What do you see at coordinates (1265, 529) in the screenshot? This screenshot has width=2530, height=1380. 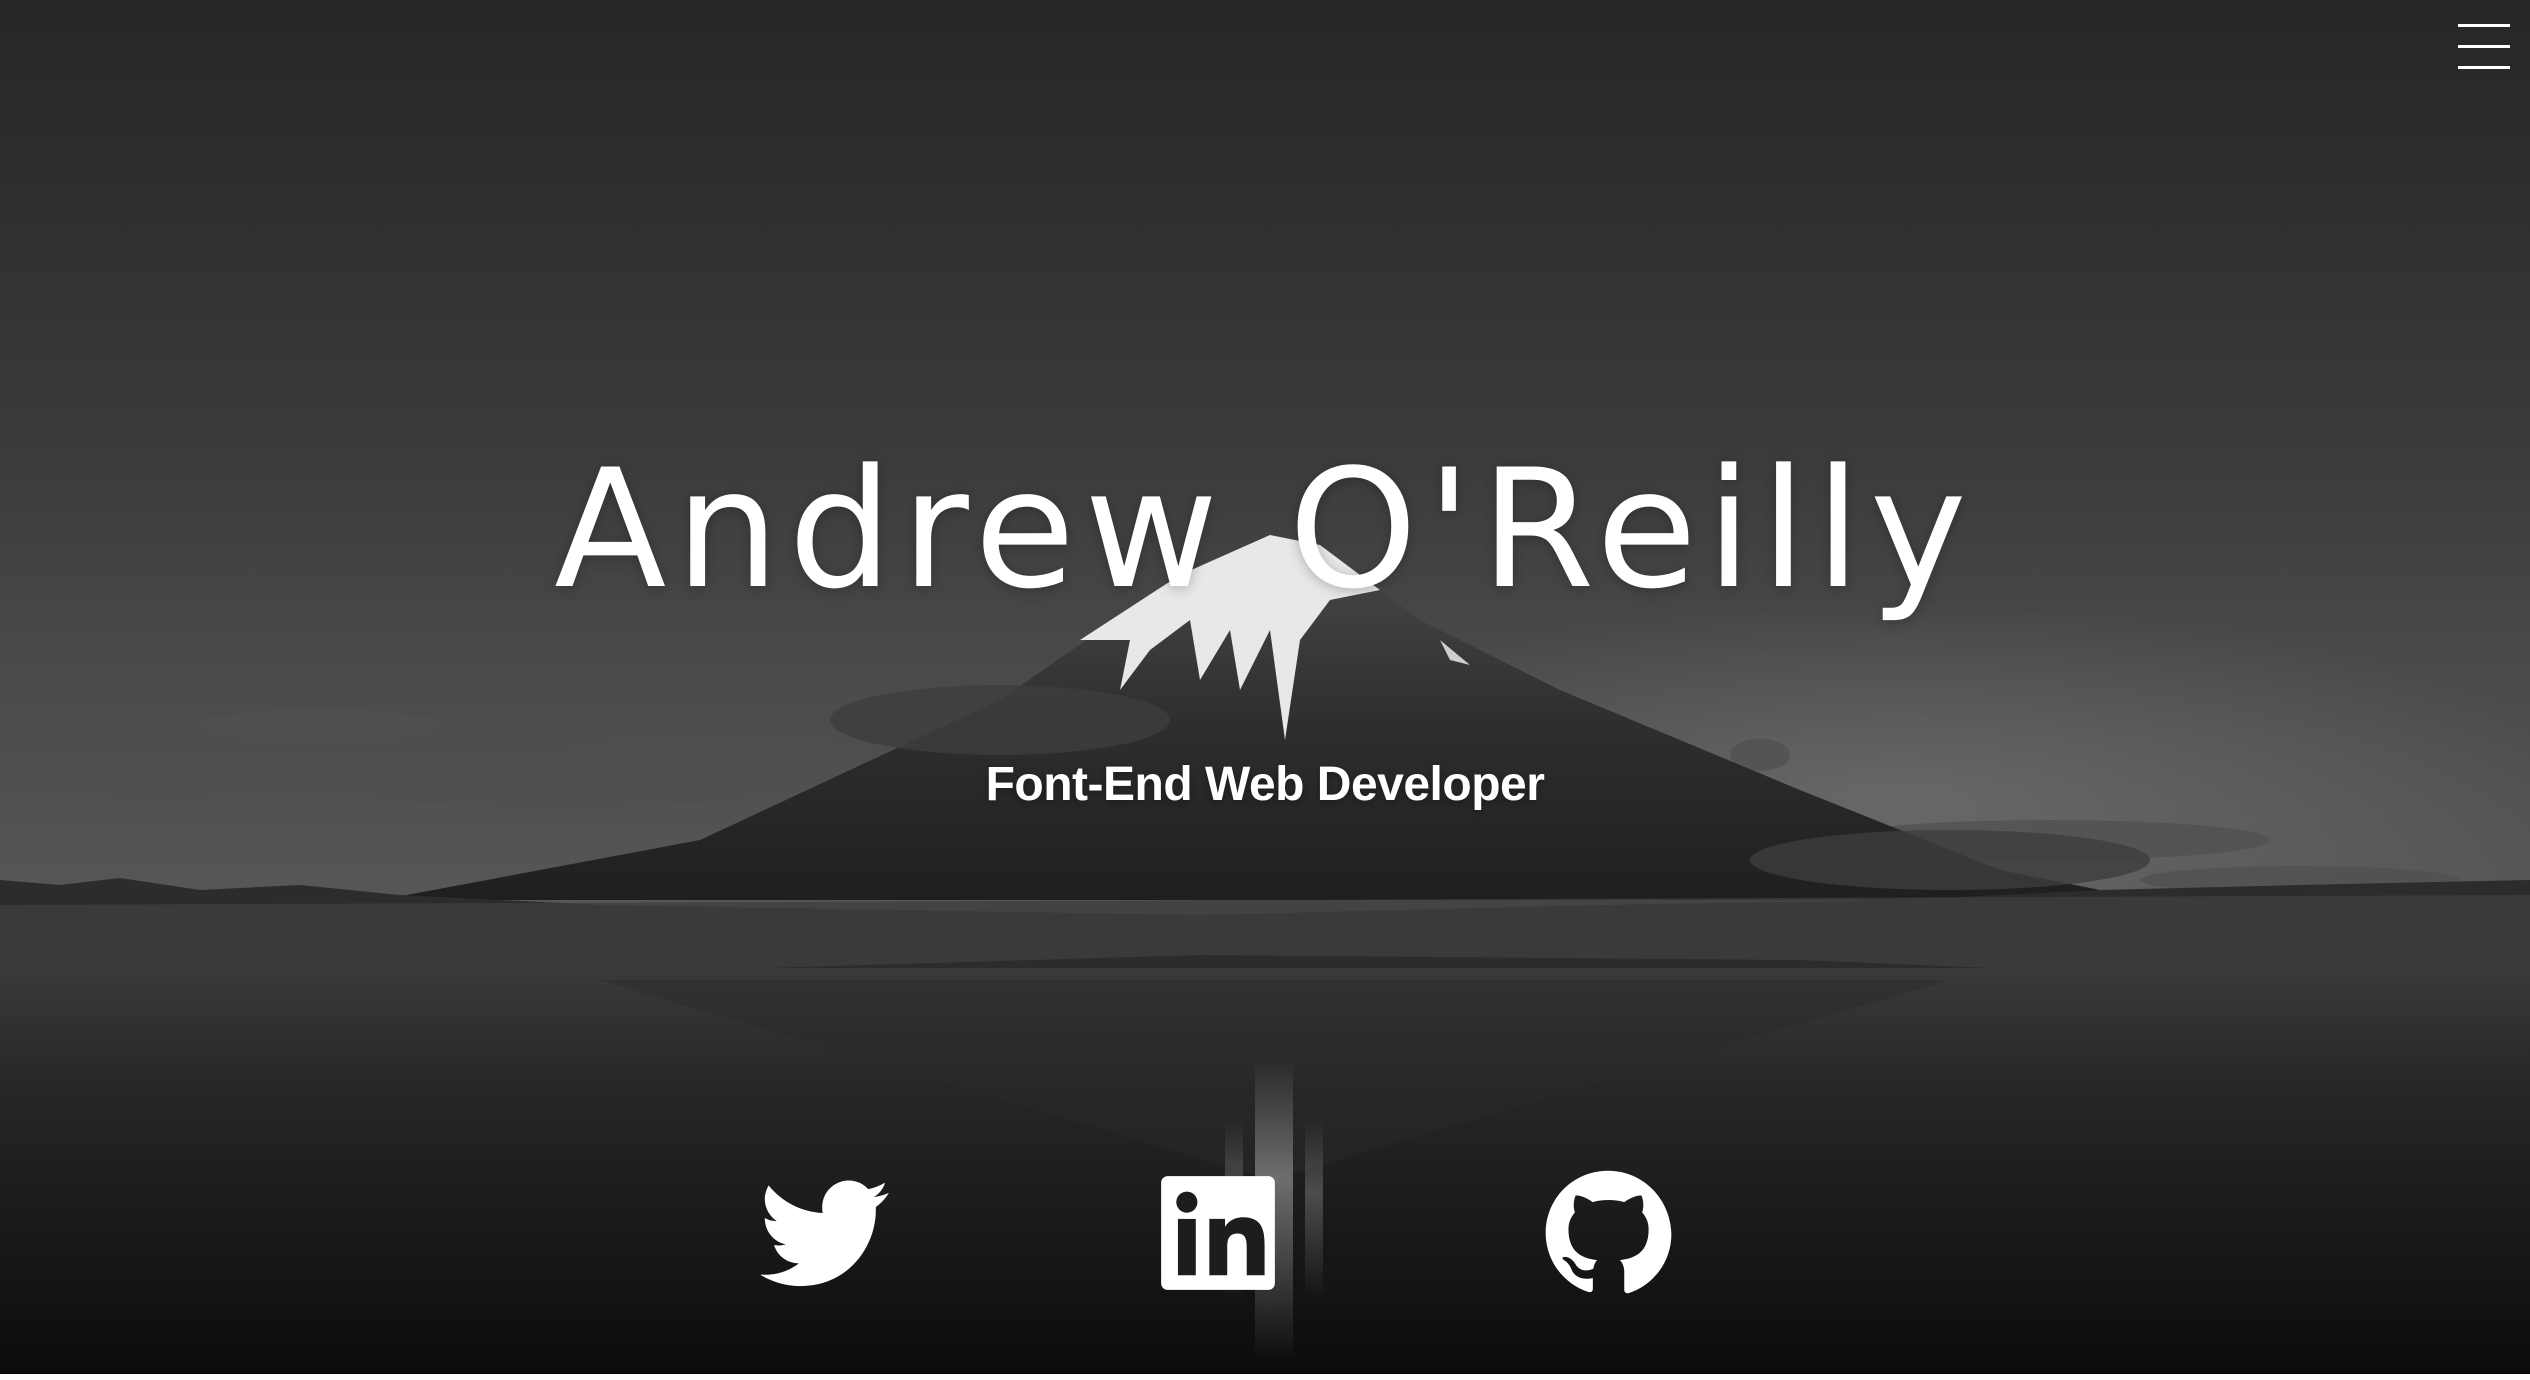 I see `name-heading: Andrew O'Reilly` at bounding box center [1265, 529].